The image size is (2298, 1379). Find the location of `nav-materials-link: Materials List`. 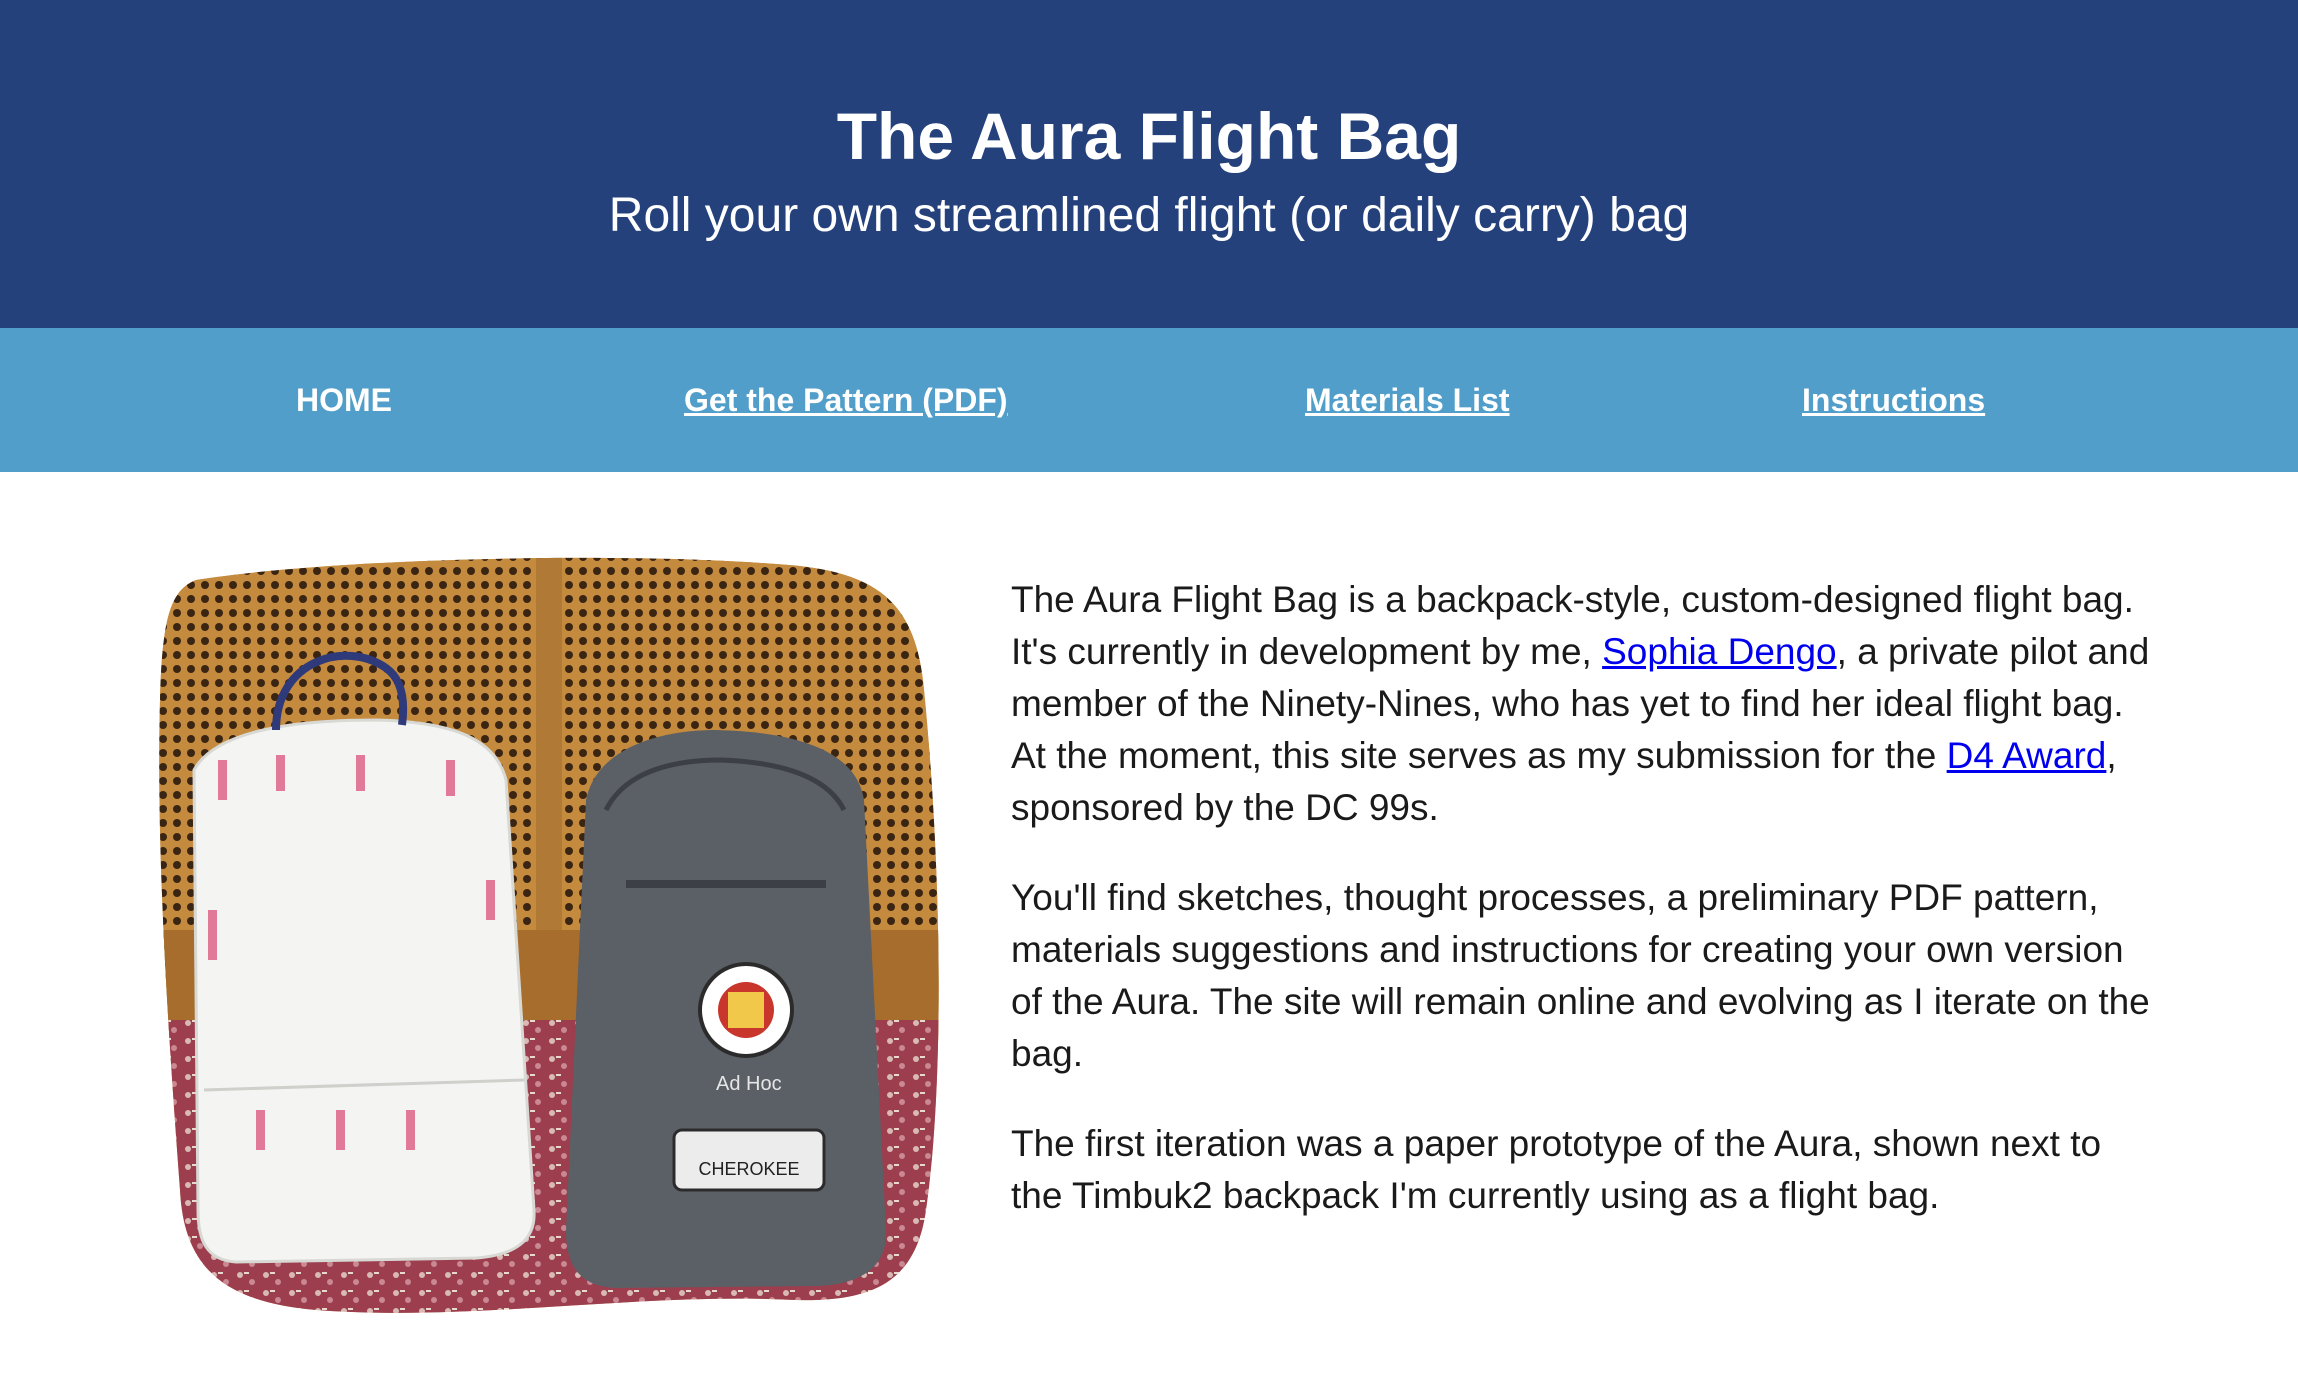

nav-materials-link: Materials List is located at coordinates (1407, 400).